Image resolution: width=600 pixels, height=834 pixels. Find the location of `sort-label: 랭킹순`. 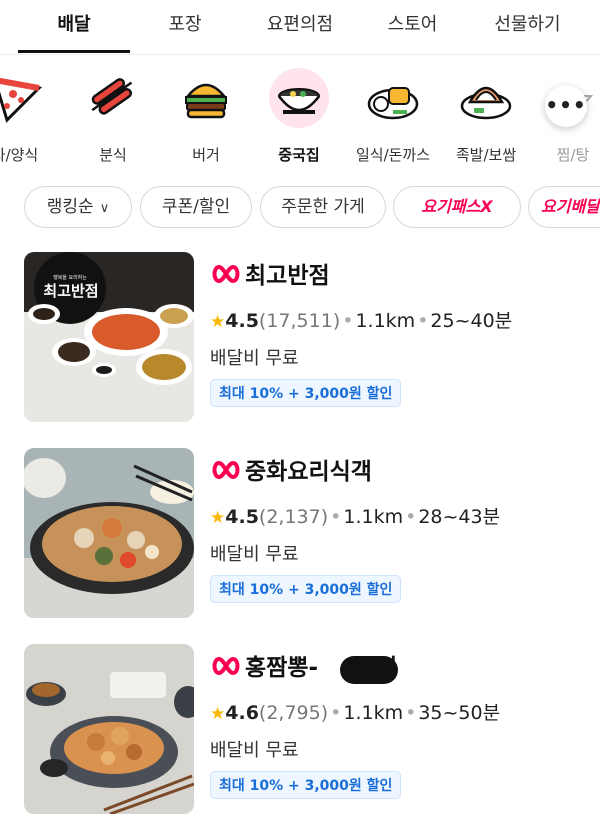

sort-label: 랭킹순 is located at coordinates (70, 207).